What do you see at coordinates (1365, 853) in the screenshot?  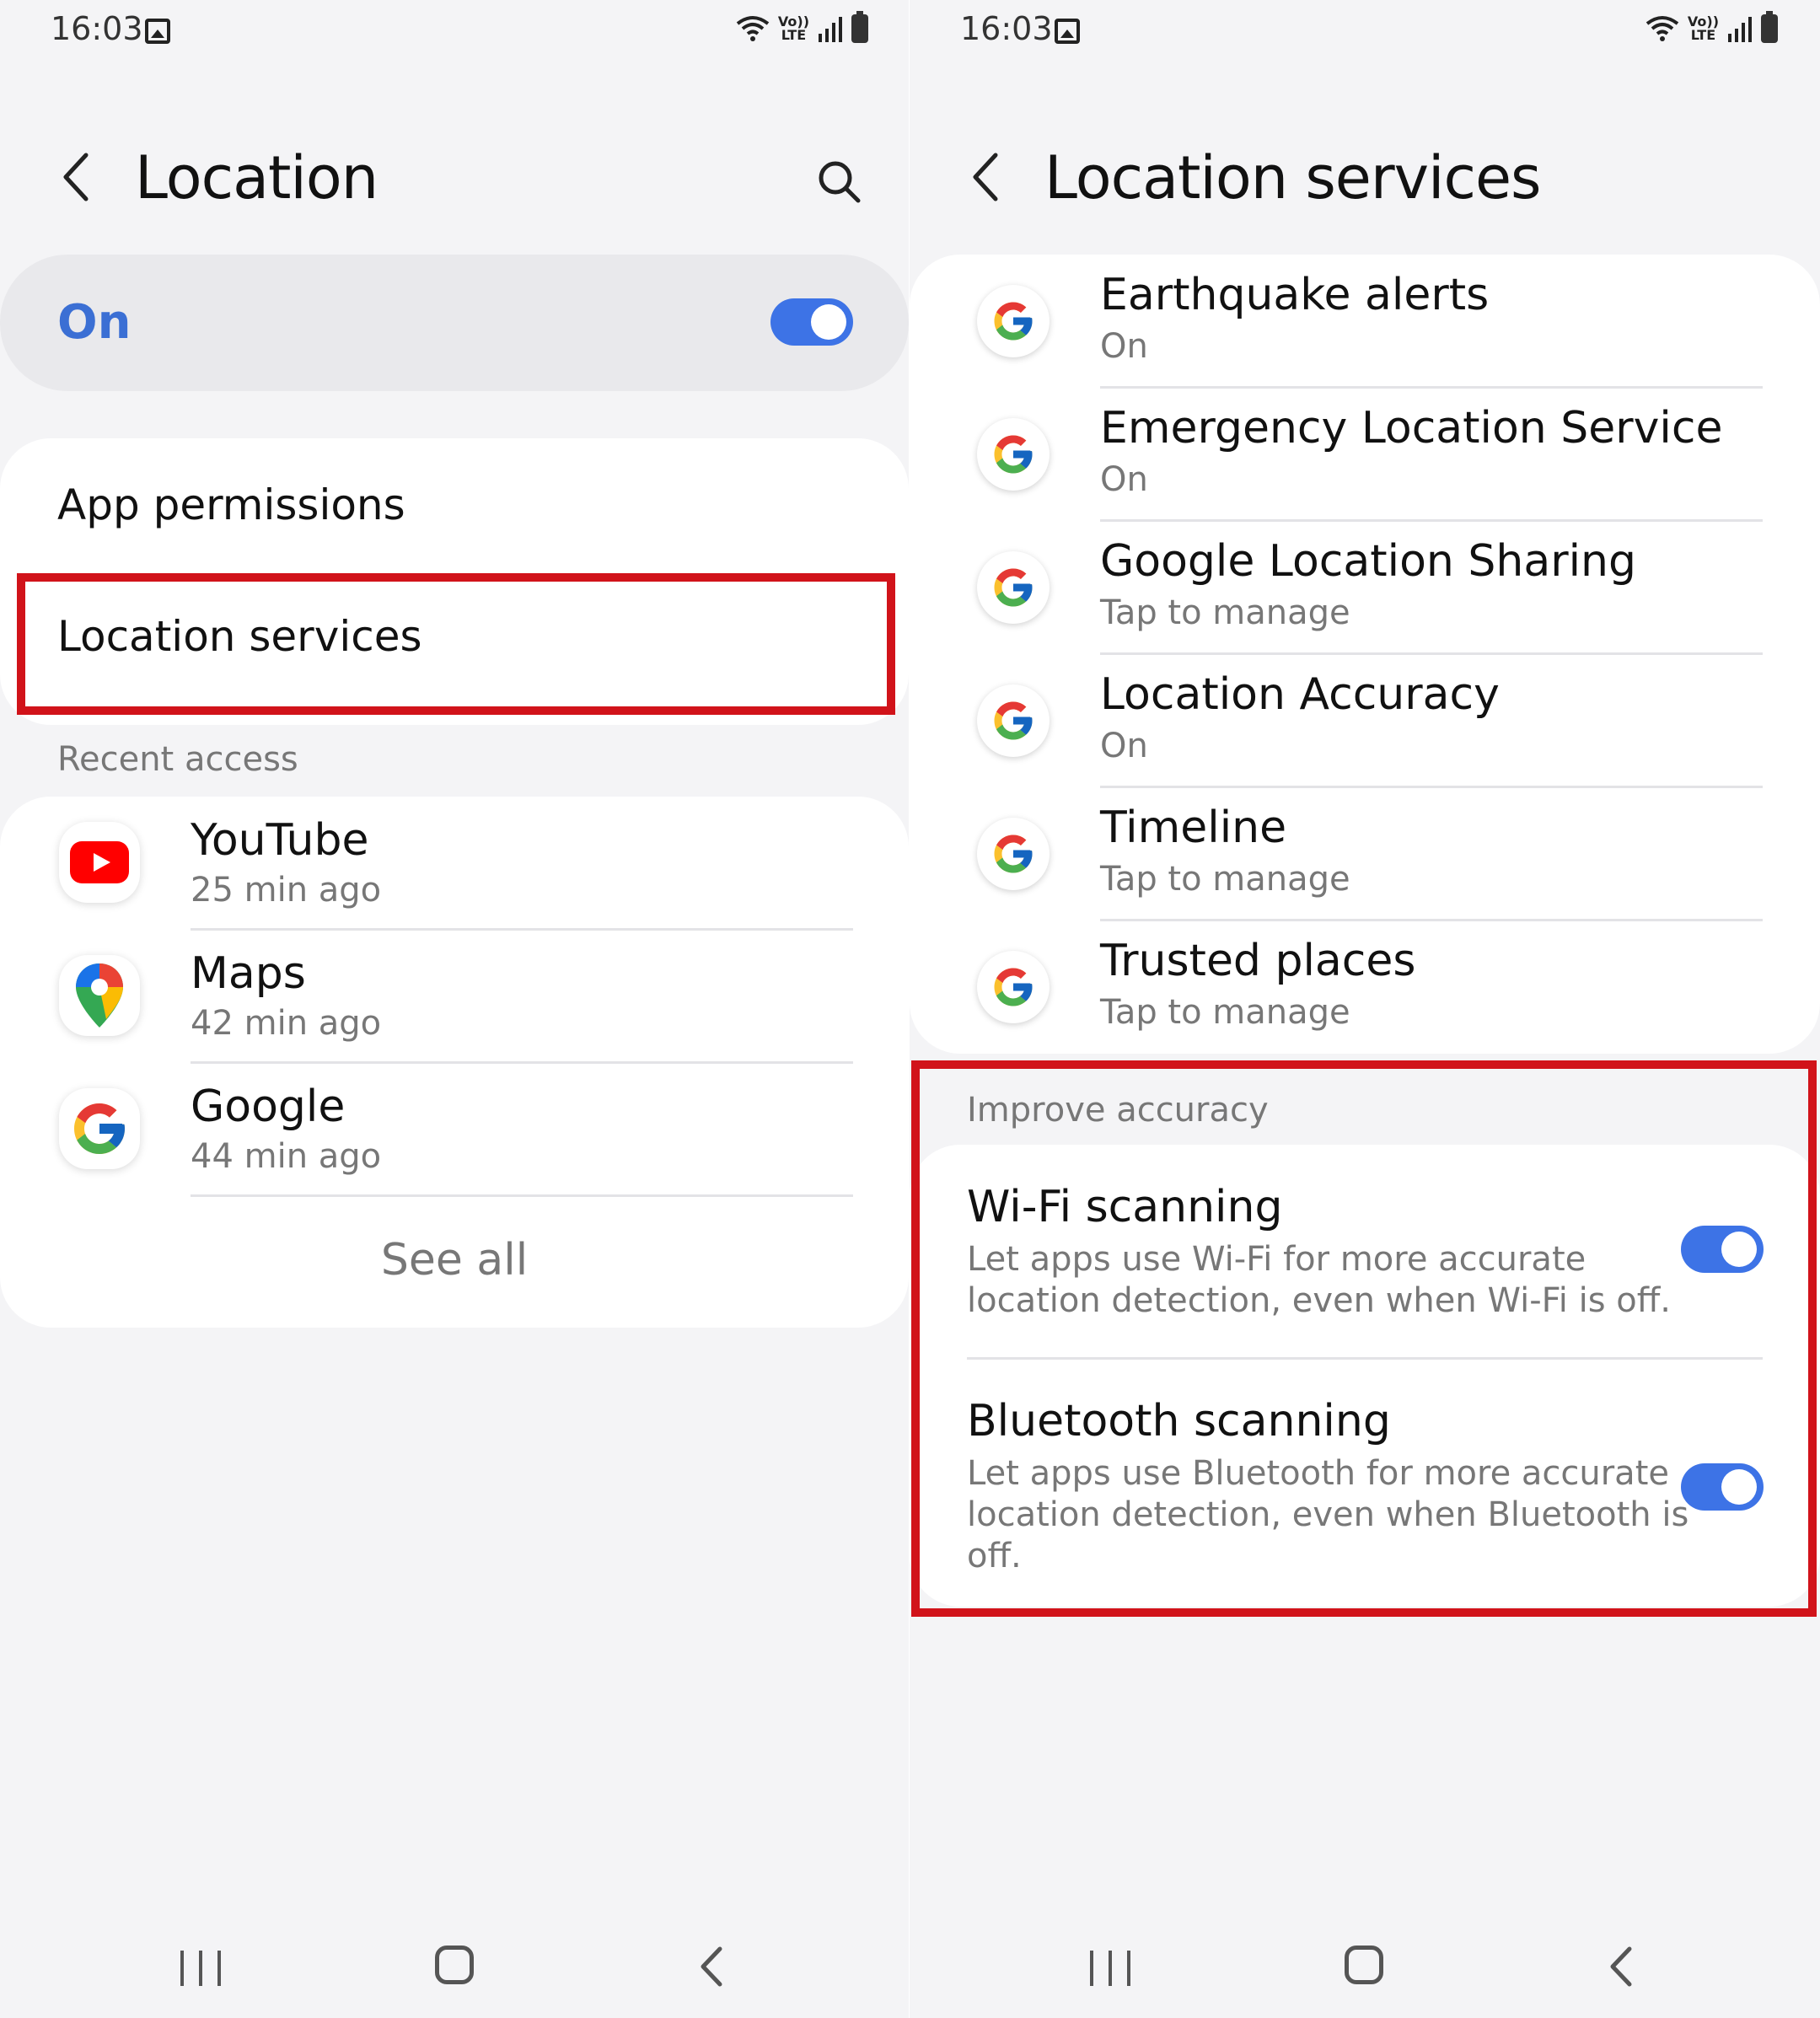 I see `service-item: Timeline Tap to manage` at bounding box center [1365, 853].